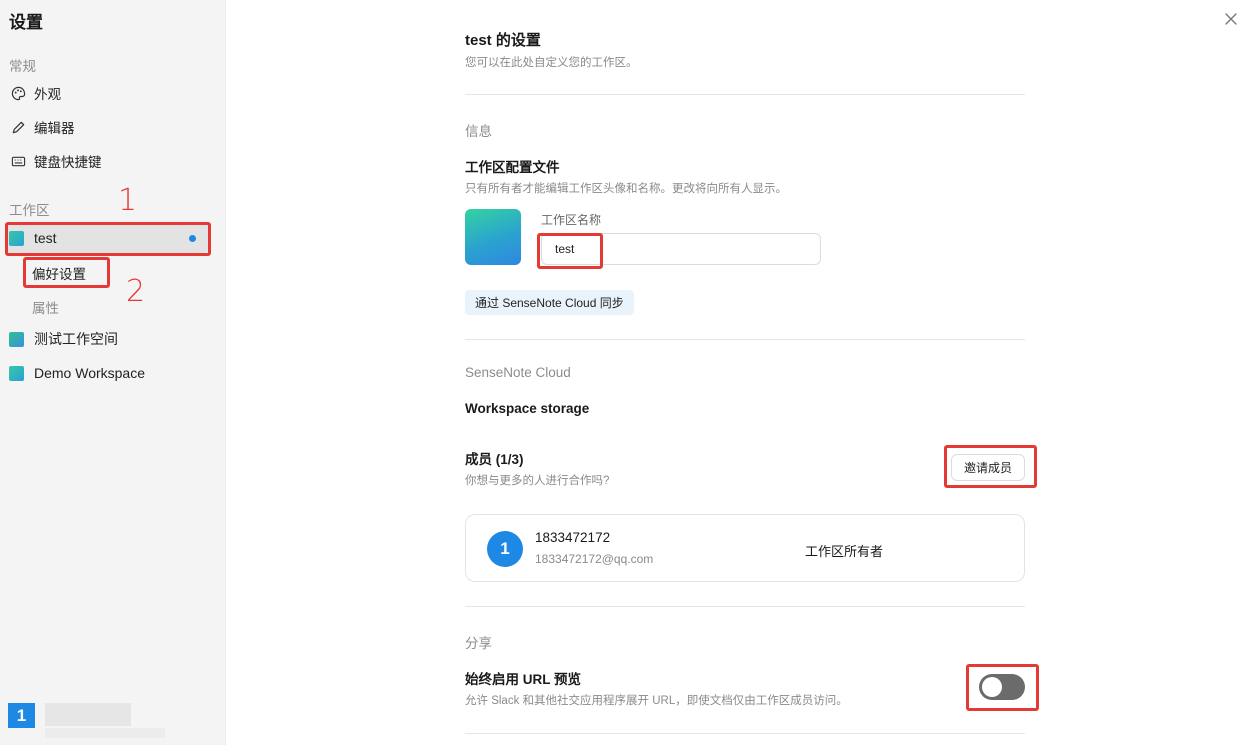 The image size is (1247, 745). Describe the element at coordinates (66, 272) in the screenshot. I see `annotation-box-preferences` at that location.